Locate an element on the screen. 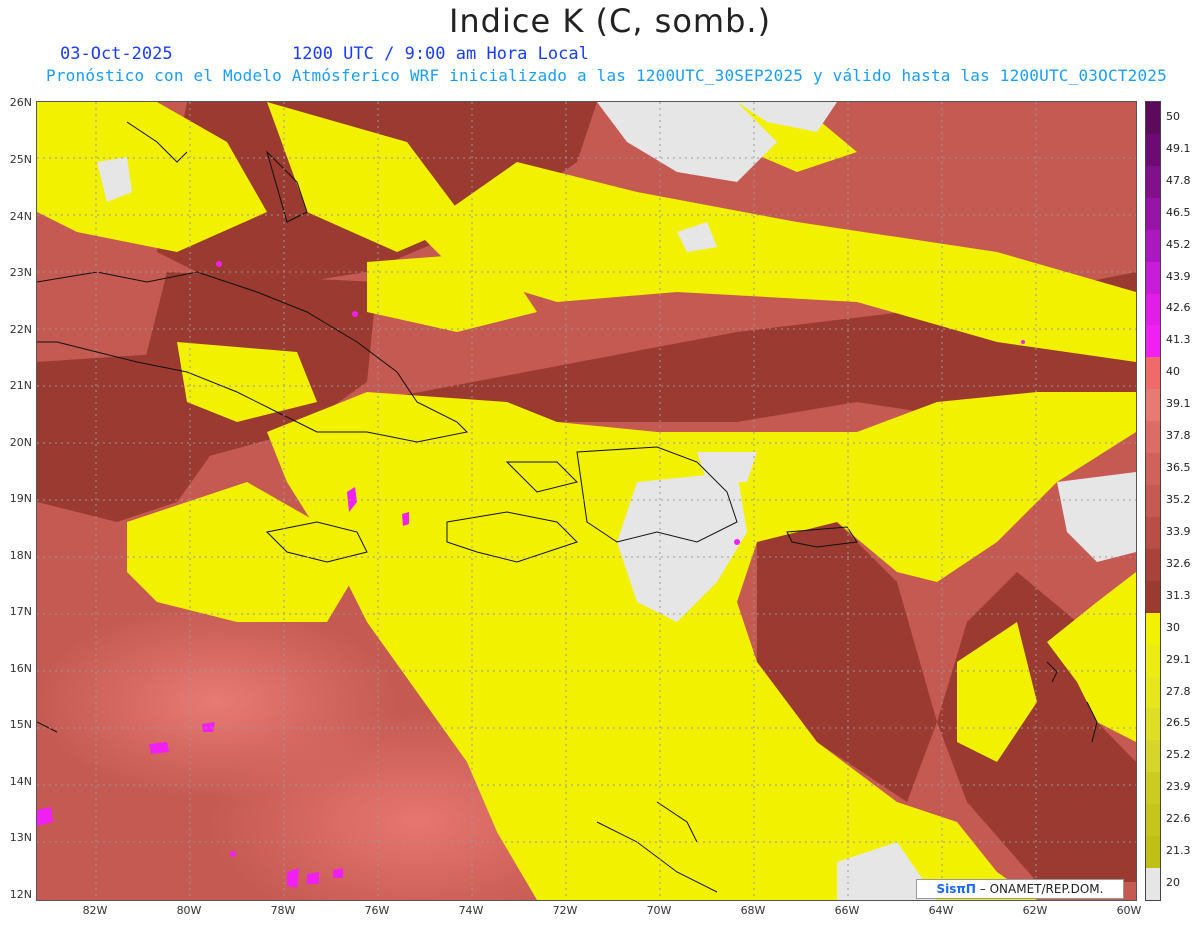 The image size is (1200, 927). colorbar-label: 39.1 is located at coordinates (1178, 404).